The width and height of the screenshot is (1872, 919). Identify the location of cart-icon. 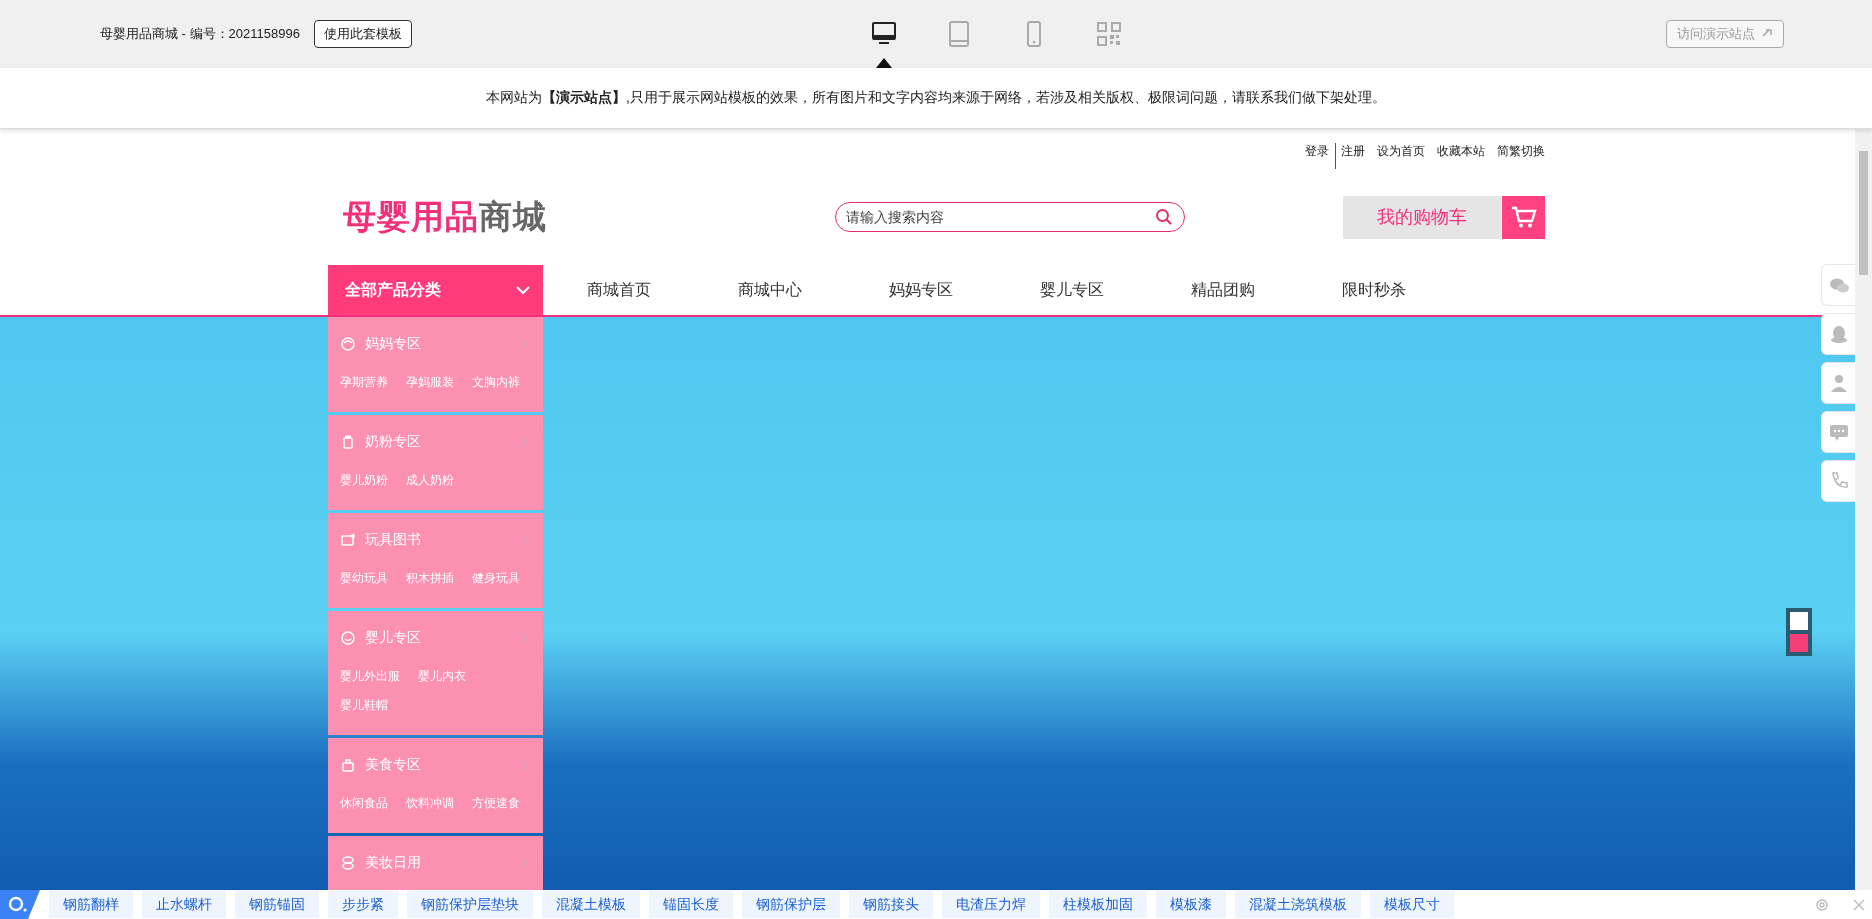
(1523, 217).